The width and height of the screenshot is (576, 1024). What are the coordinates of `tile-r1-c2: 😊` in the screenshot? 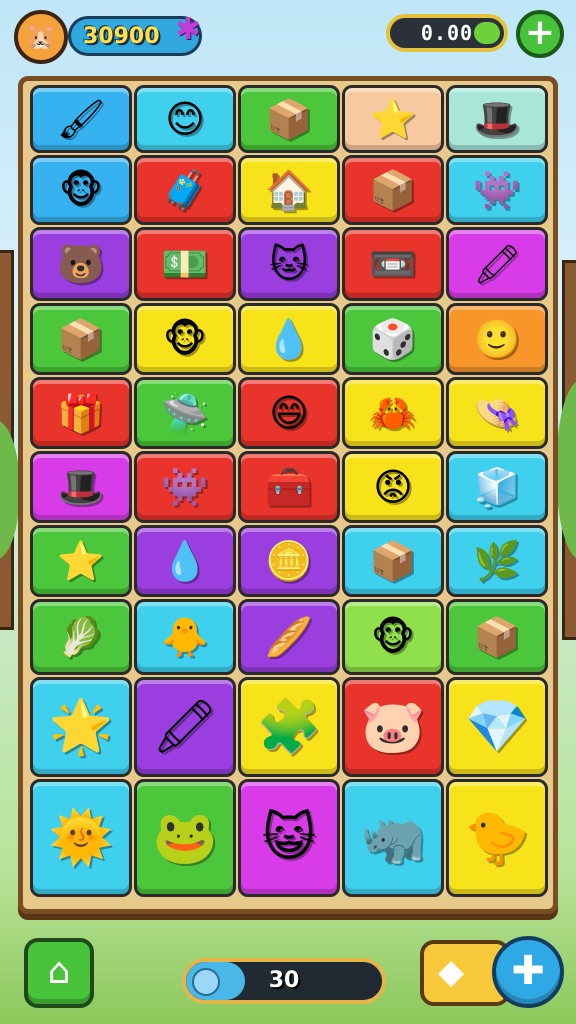 It's located at (185, 119).